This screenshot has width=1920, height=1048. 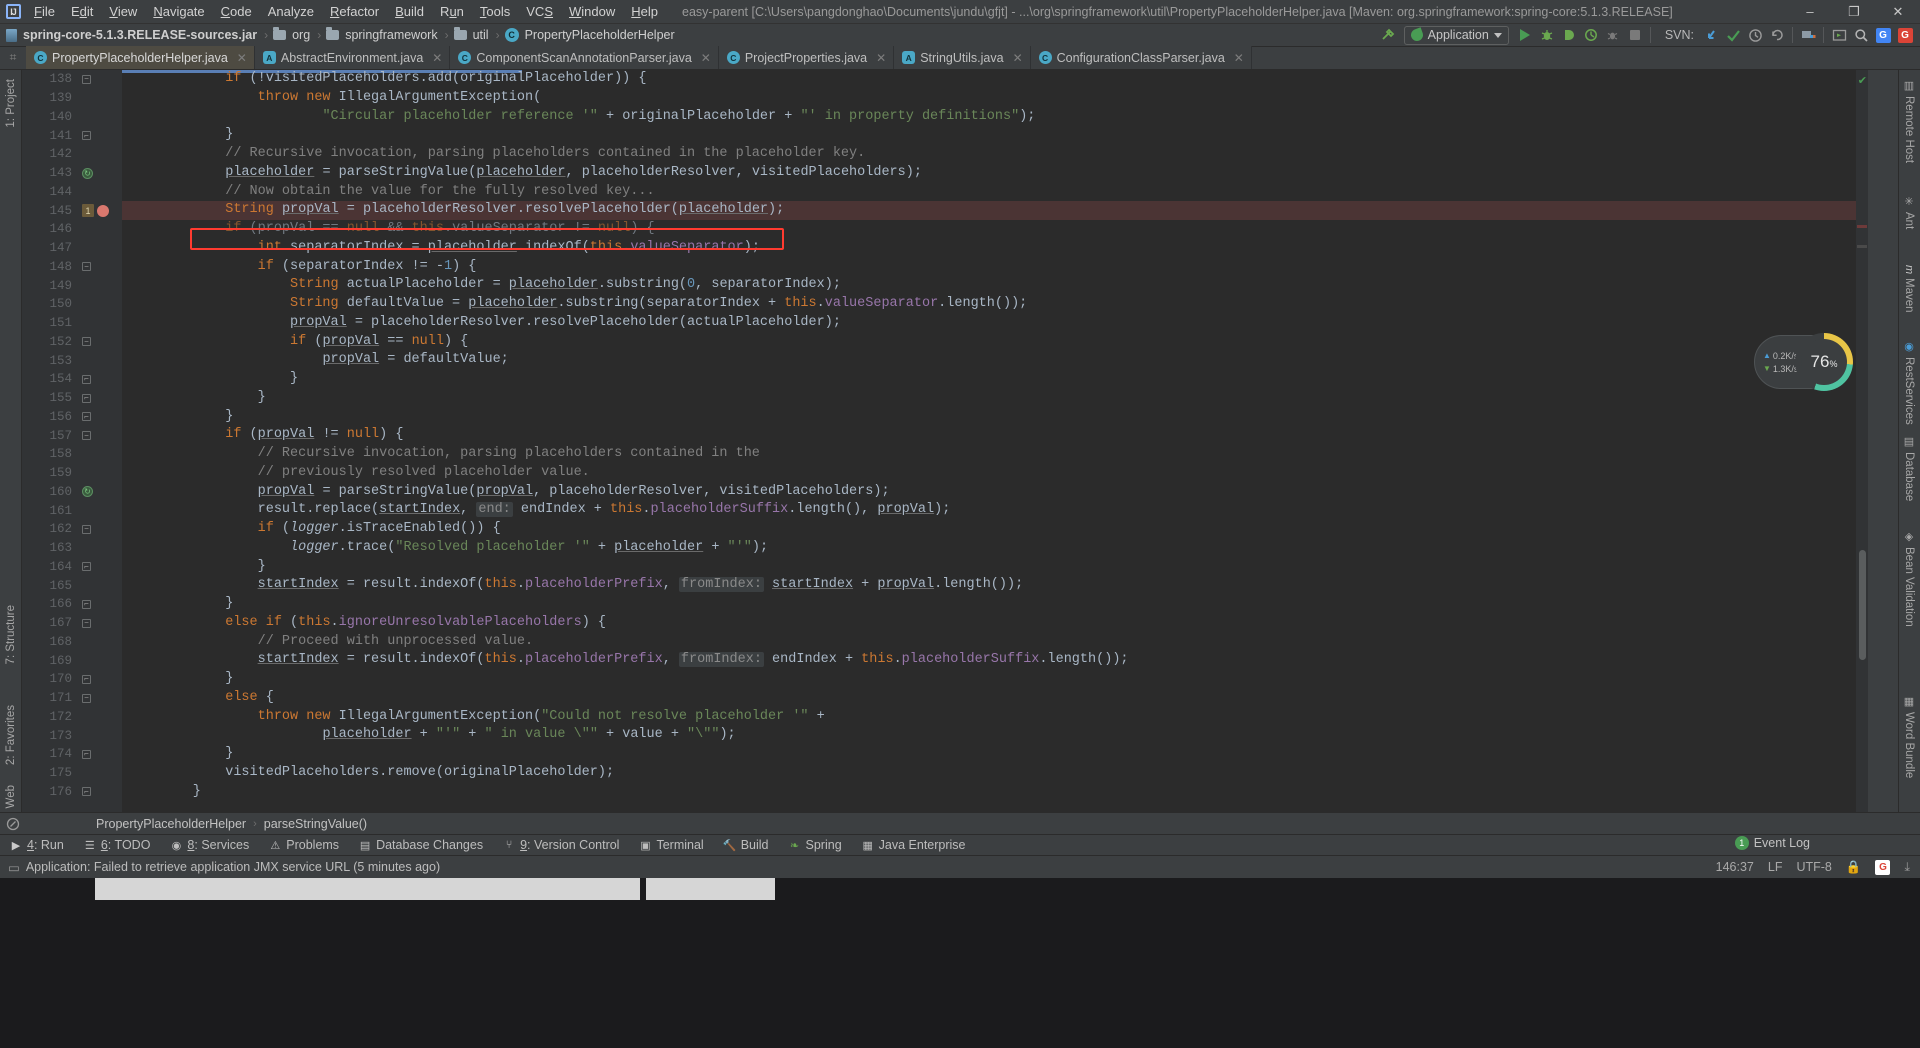 What do you see at coordinates (72, 660) in the screenshot?
I see `gutter-line: 169` at bounding box center [72, 660].